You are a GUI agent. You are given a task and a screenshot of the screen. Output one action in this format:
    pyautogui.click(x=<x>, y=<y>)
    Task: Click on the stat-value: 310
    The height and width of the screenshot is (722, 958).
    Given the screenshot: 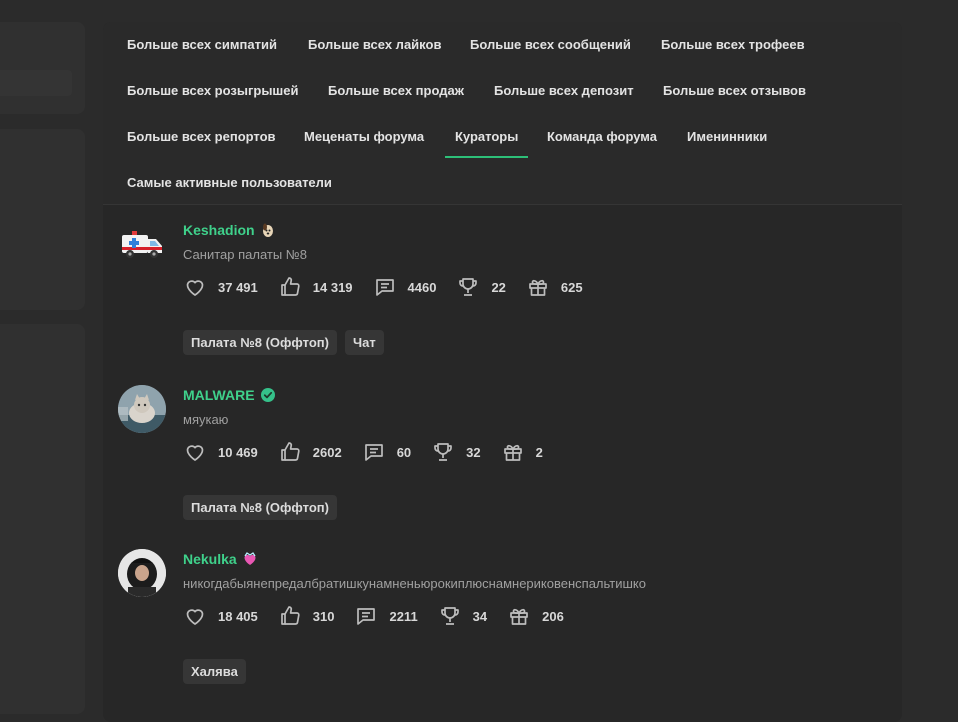 What is the action you would take?
    pyautogui.click(x=323, y=616)
    